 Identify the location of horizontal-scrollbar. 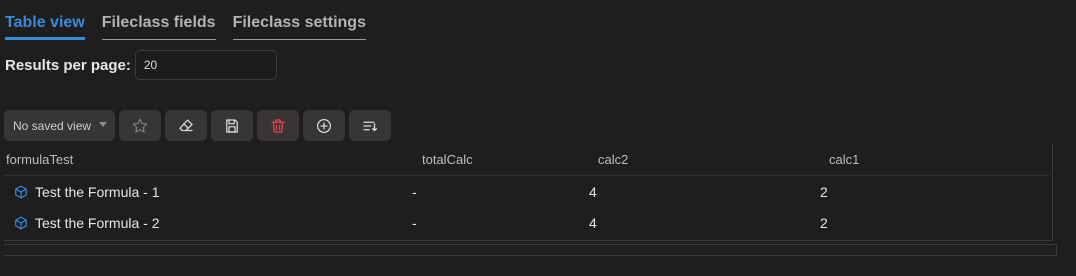
(530, 250).